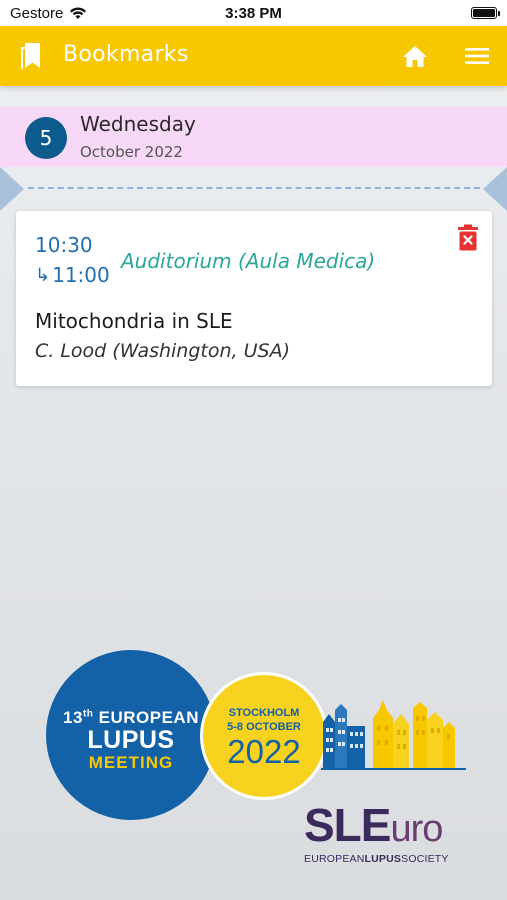 The image size is (507, 900). I want to click on stockholm-logo-circle: STOCKHOLM 5-8 OCTOBER 2022, so click(264, 736).